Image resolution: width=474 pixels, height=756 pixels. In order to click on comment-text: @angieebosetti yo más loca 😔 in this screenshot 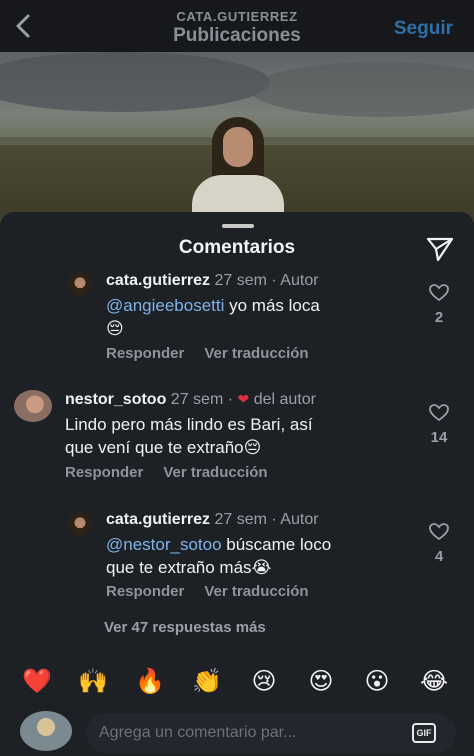, I will do `click(213, 317)`.